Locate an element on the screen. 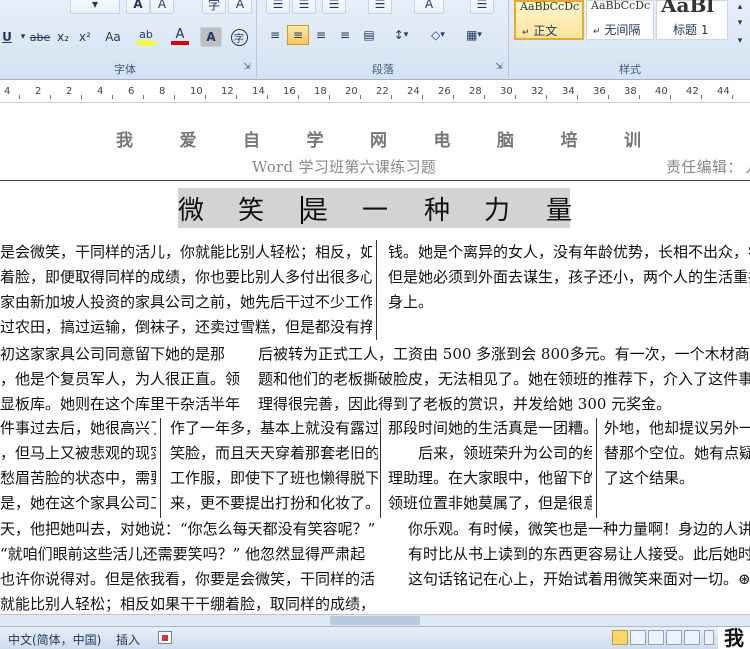 This screenshot has height=649, width=750. title-char: 一 is located at coordinates (375, 211).